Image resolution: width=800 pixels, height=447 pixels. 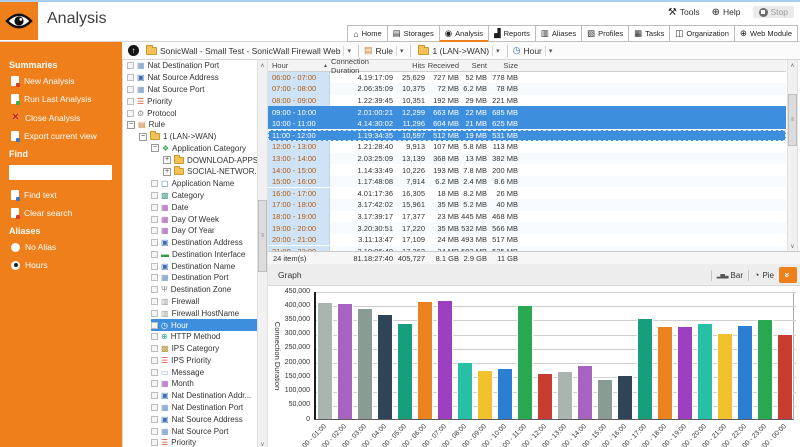 What do you see at coordinates (60, 172) in the screenshot?
I see `find-input` at bounding box center [60, 172].